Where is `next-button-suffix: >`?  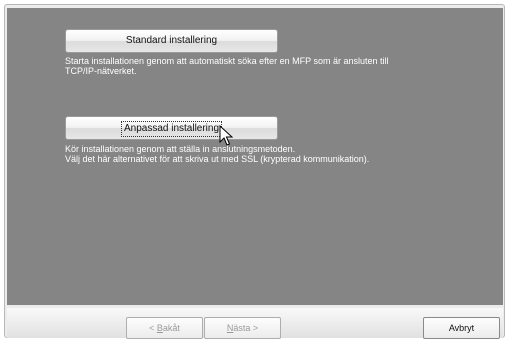
next-button-suffix: > is located at coordinates (254, 328).